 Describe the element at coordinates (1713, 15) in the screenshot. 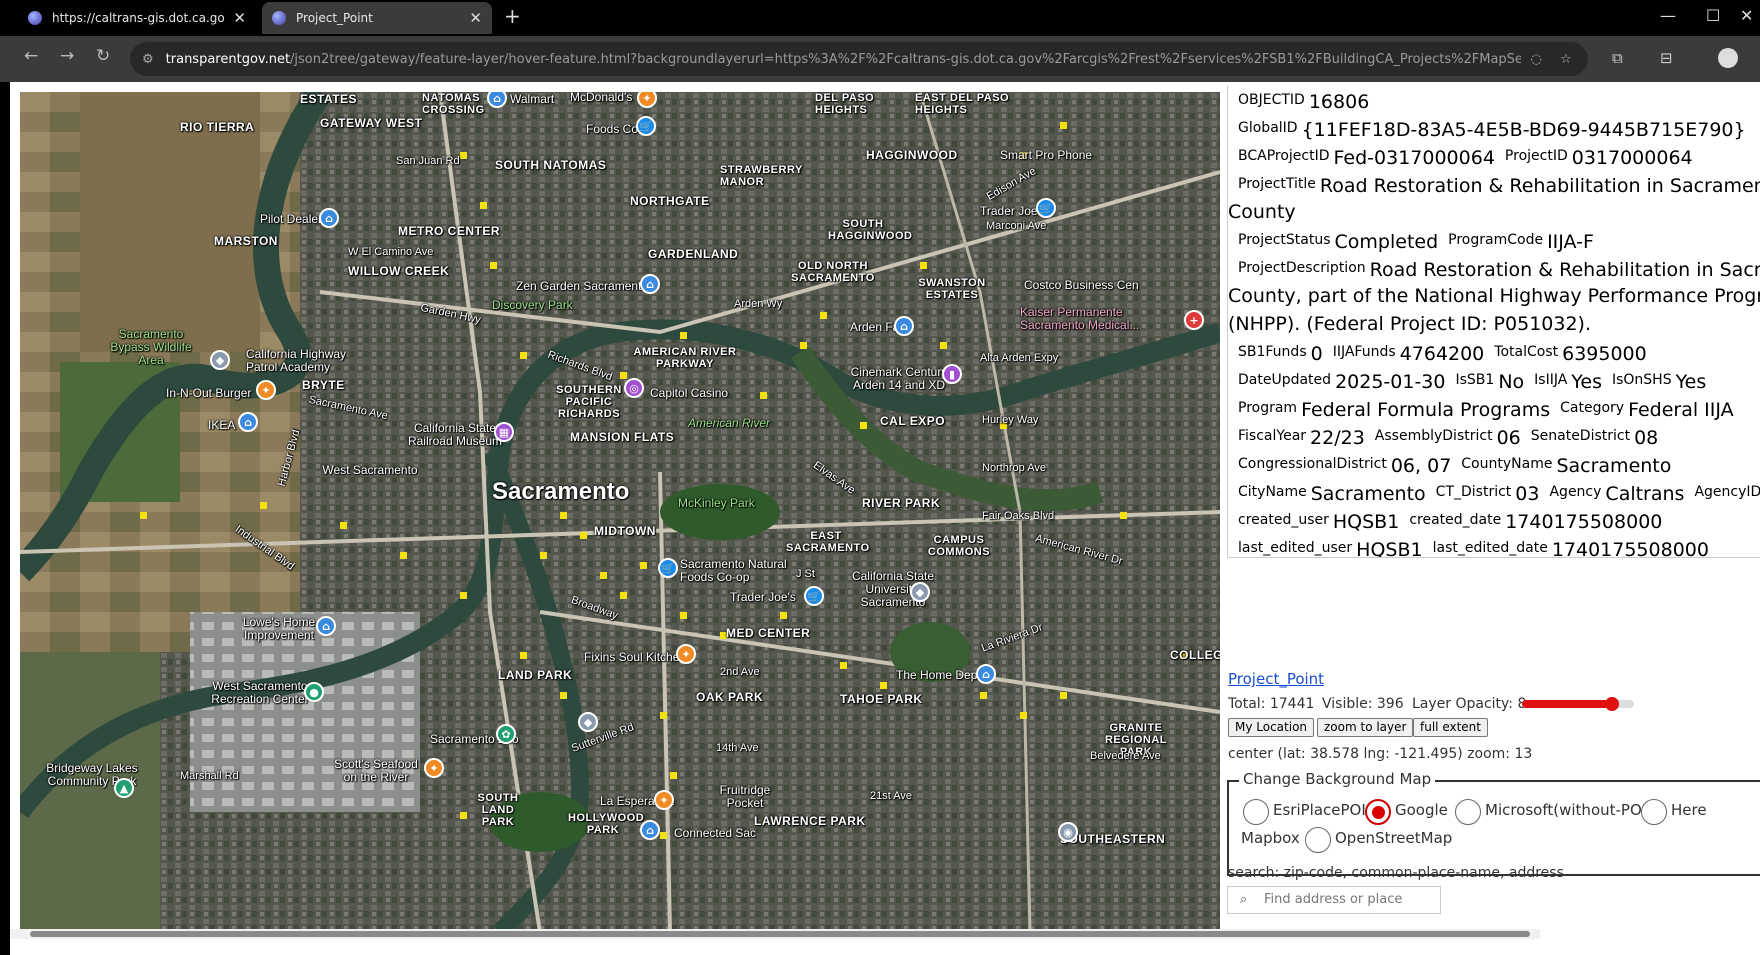

I see `maximize-icon: ☐` at that location.